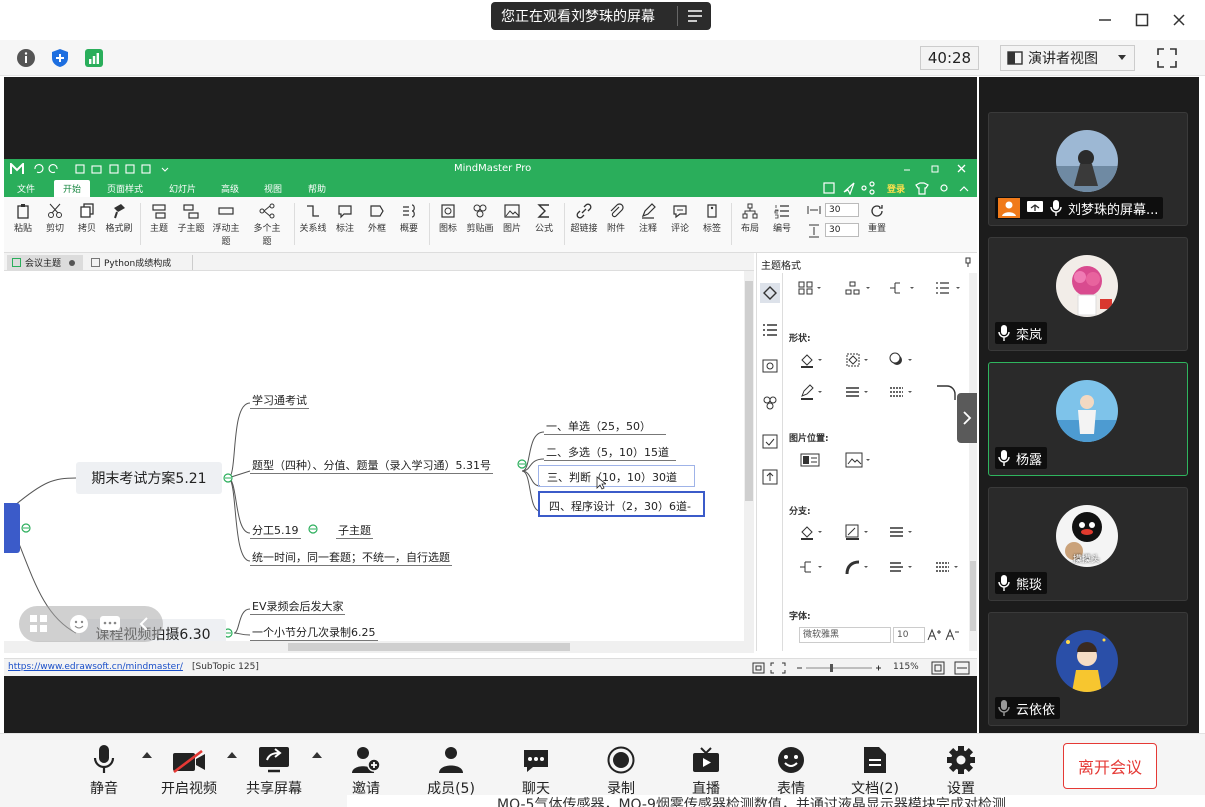 The image size is (1205, 807). Describe the element at coordinates (621, 504) in the screenshot. I see `subtopic-programming: 四、程序设计（2，30）6道-` at that location.